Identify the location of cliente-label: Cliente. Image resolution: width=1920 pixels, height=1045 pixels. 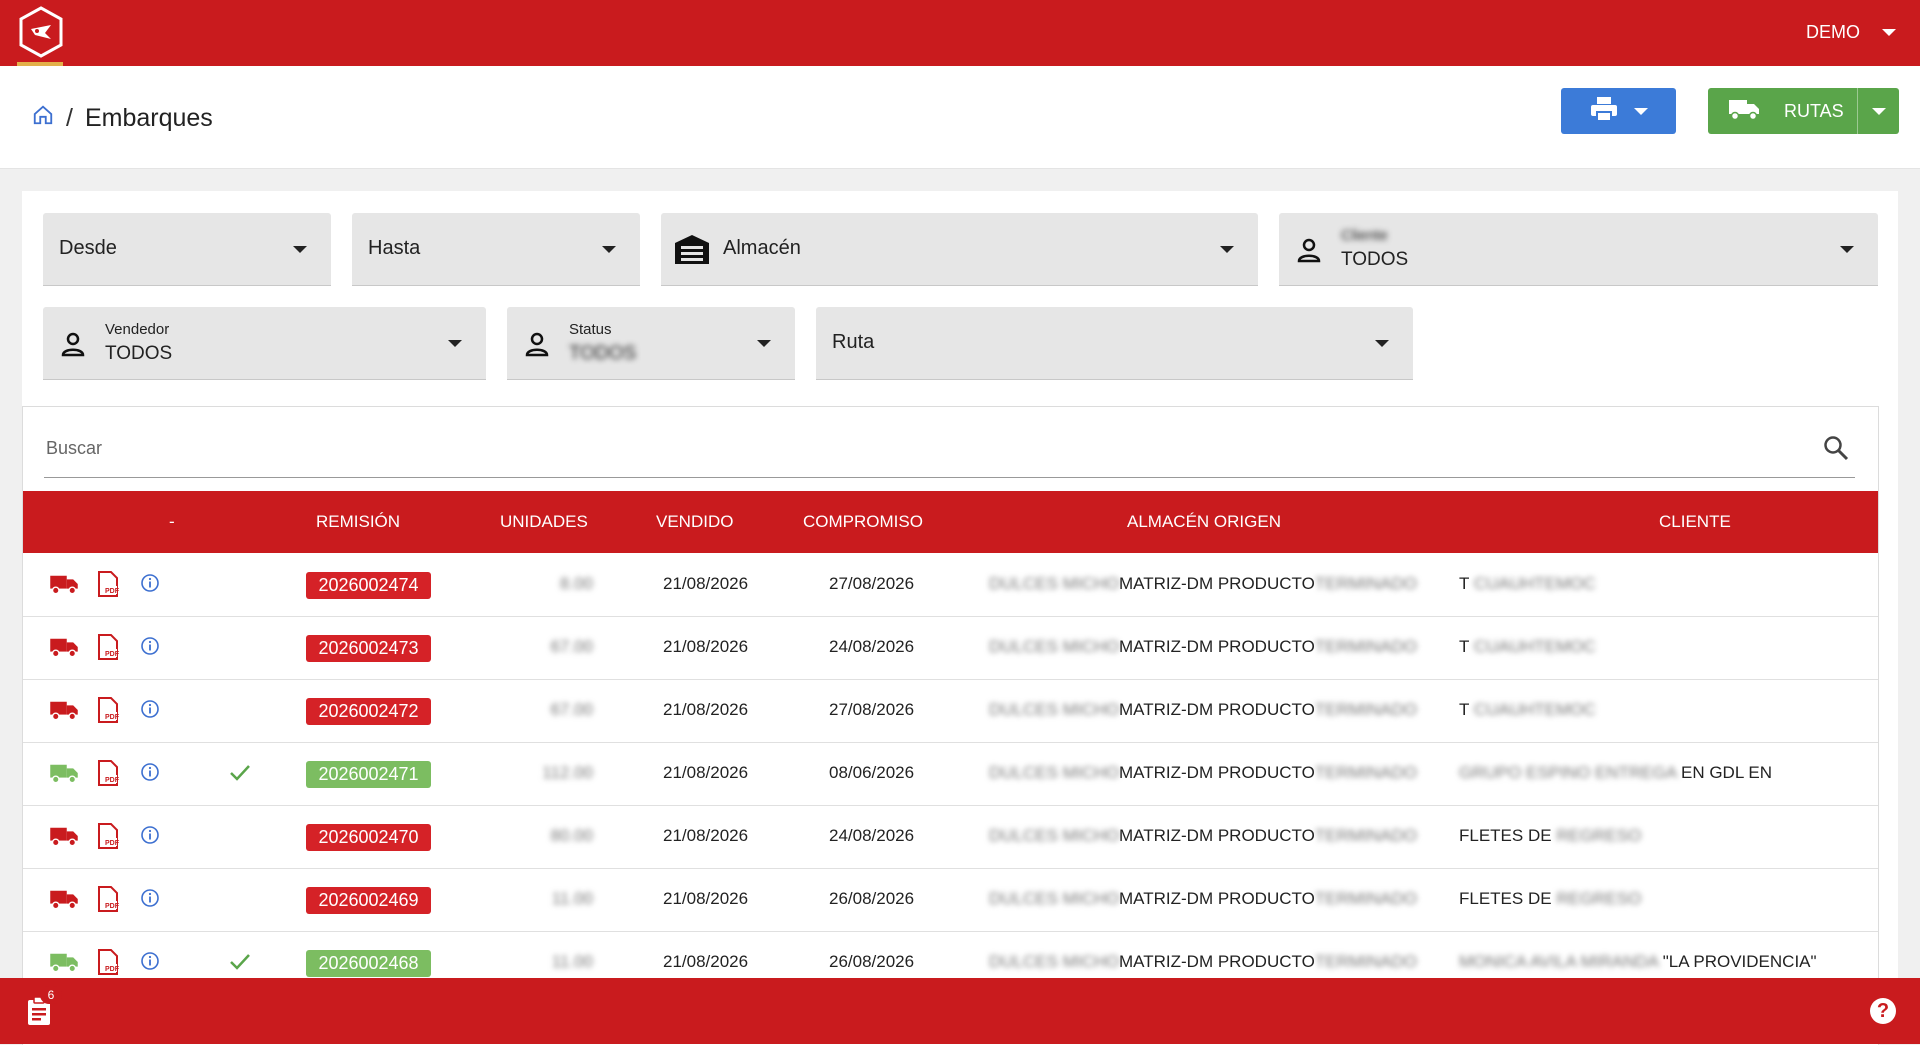
(1364, 235).